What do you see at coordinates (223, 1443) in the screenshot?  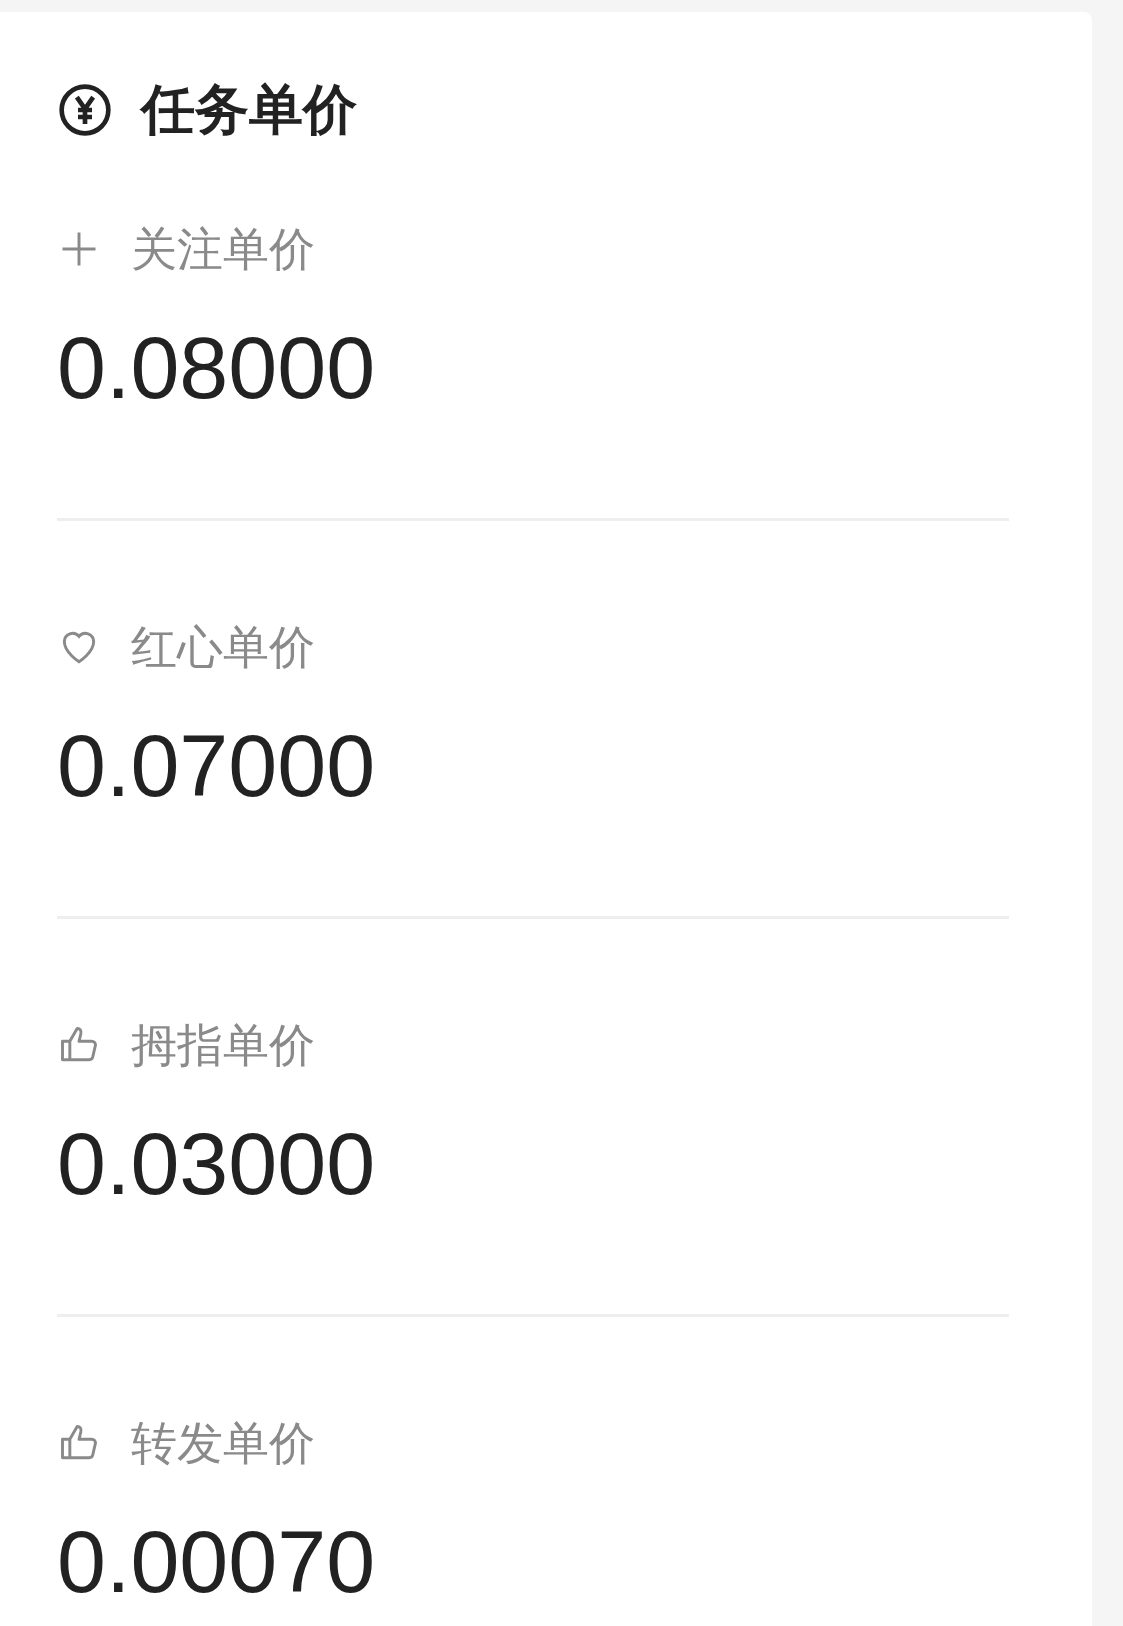 I see `price-label: 转发单价` at bounding box center [223, 1443].